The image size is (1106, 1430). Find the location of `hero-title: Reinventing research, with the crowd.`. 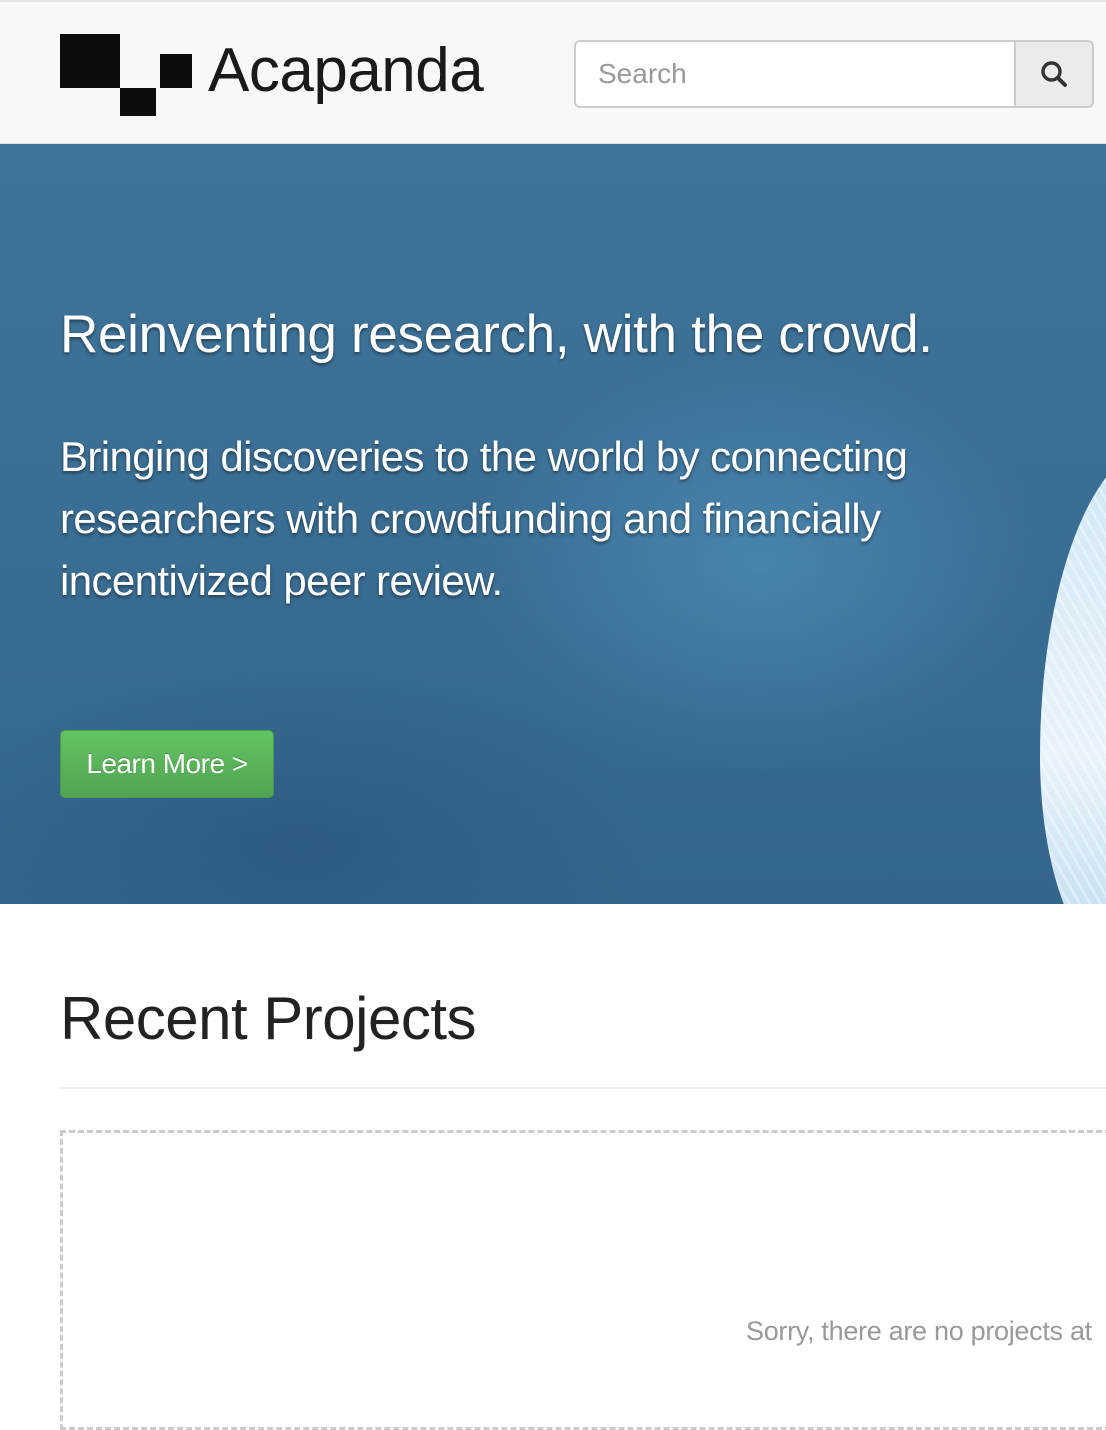

hero-title: Reinventing research, with the crowd. is located at coordinates (496, 334).